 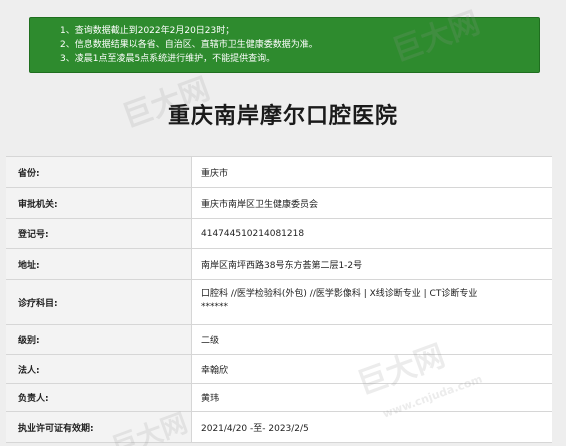 What do you see at coordinates (372, 397) in the screenshot?
I see `info-value: 黄玮` at bounding box center [372, 397].